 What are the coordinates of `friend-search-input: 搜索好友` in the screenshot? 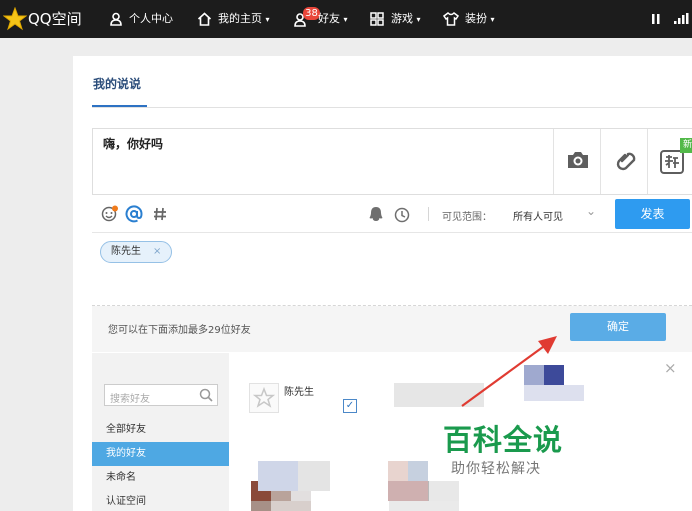 It's located at (161, 395).